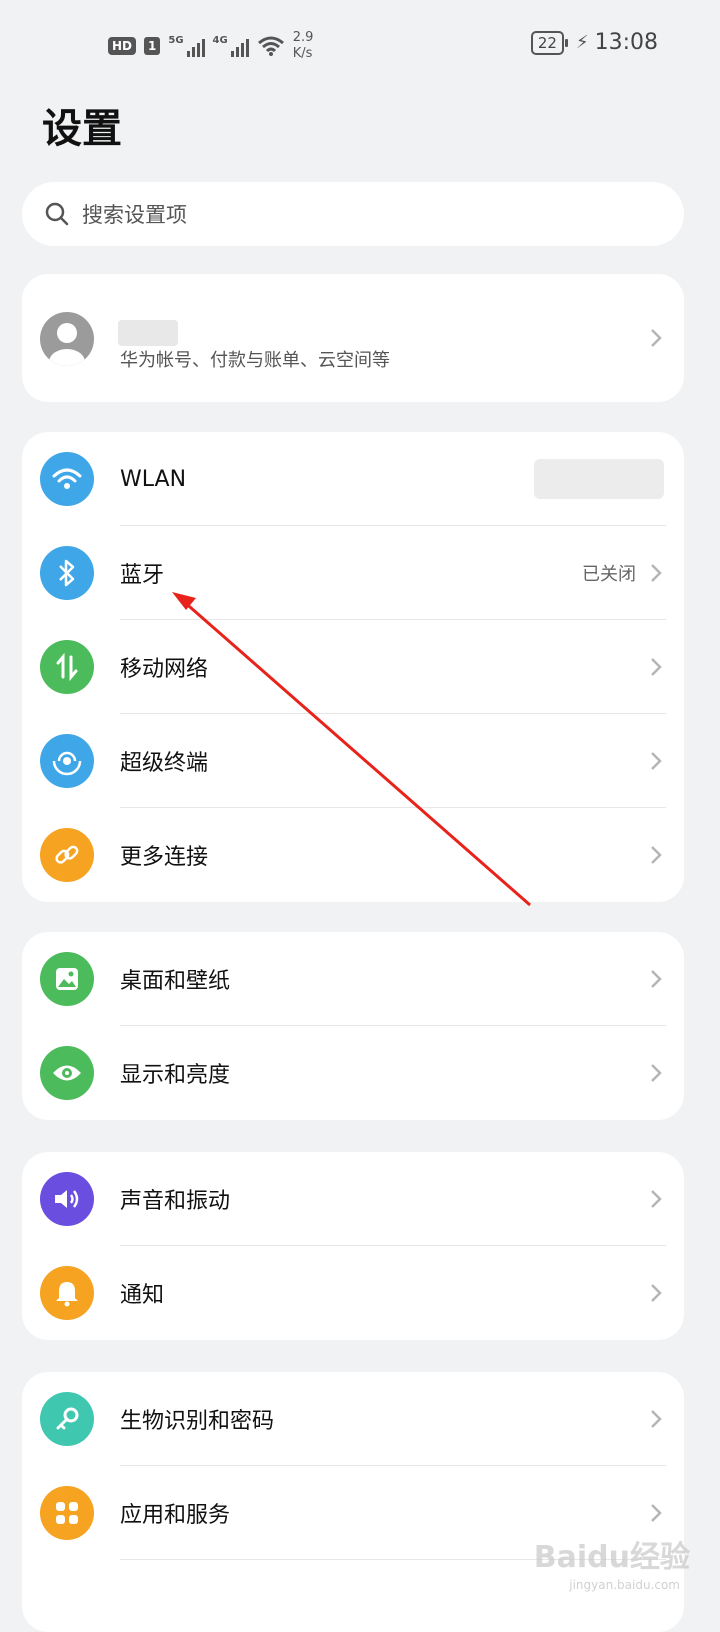 The height and width of the screenshot is (1632, 720). Describe the element at coordinates (255, 360) in the screenshot. I see `account-subtitle: 华为帐号、付款与账单、云空间等` at that location.